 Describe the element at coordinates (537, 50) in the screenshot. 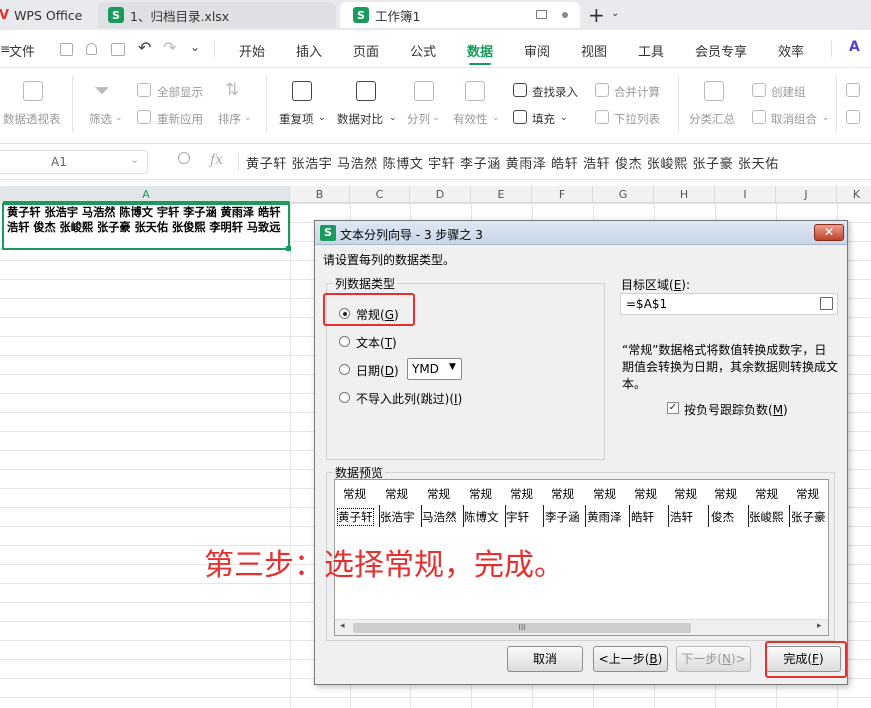

I see `menu-review: 审阅` at that location.